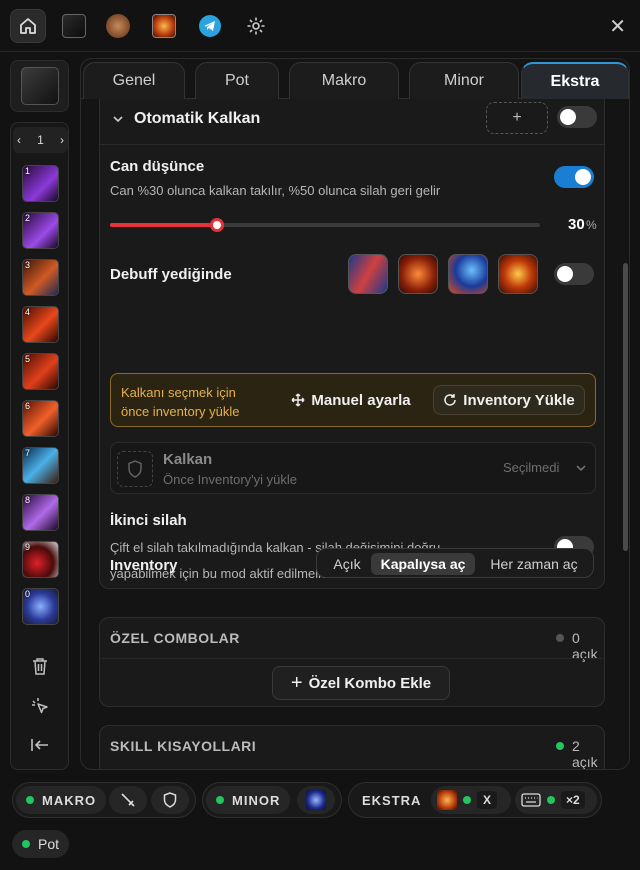 This screenshot has height=870, width=640. What do you see at coordinates (344, 80) in the screenshot?
I see `tab-makro: Makro` at bounding box center [344, 80].